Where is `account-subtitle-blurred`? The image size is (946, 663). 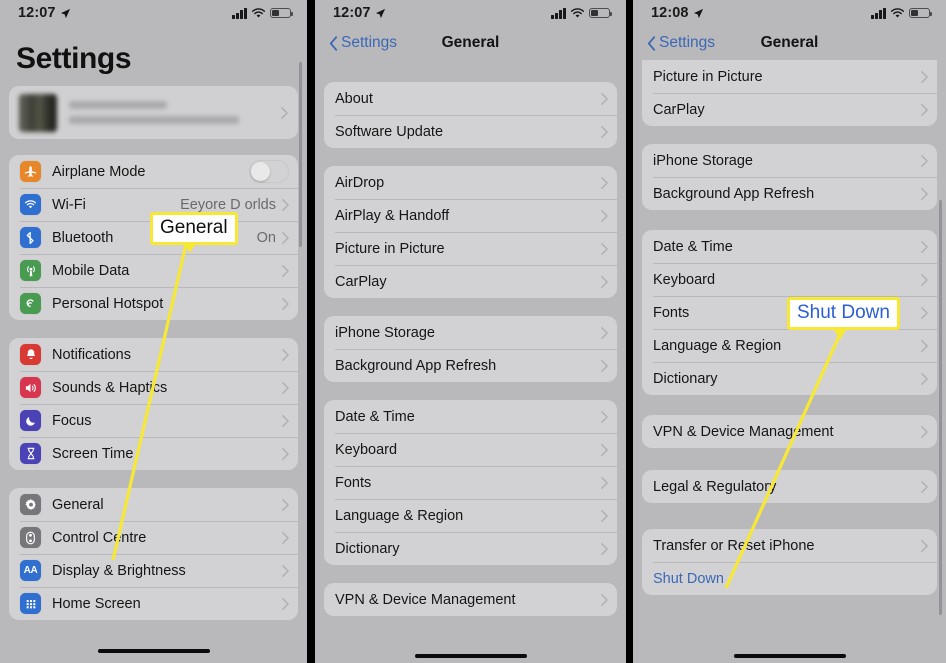
account-subtitle-blurred is located at coordinates (154, 120).